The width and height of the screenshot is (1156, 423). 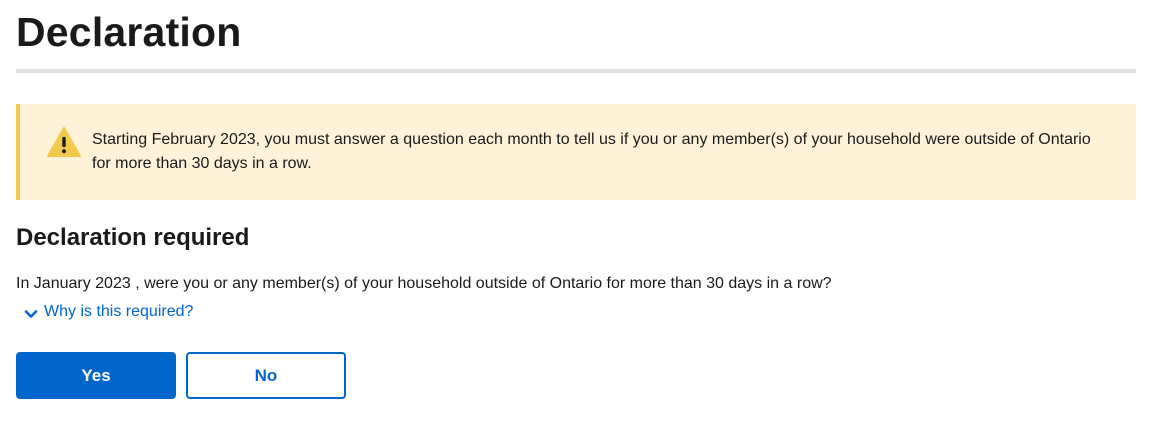 What do you see at coordinates (64, 142) in the screenshot?
I see `warning-triangle-icon` at bounding box center [64, 142].